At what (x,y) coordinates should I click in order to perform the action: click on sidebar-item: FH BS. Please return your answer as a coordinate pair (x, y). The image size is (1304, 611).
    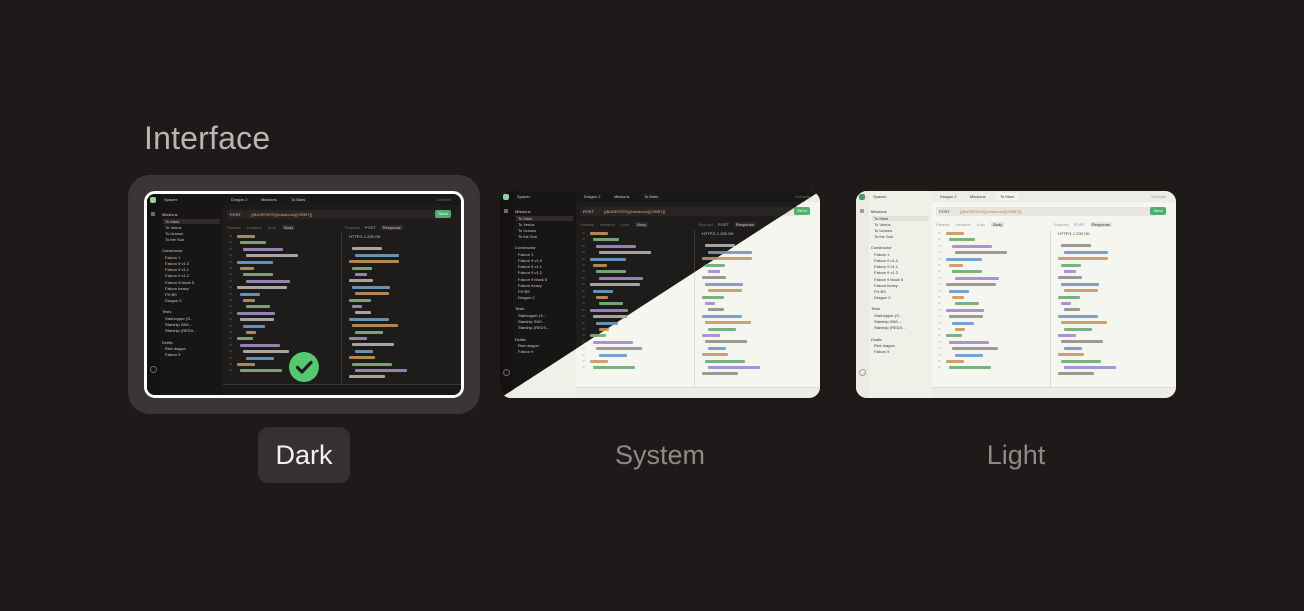
    Looking at the image, I should click on (171, 294).